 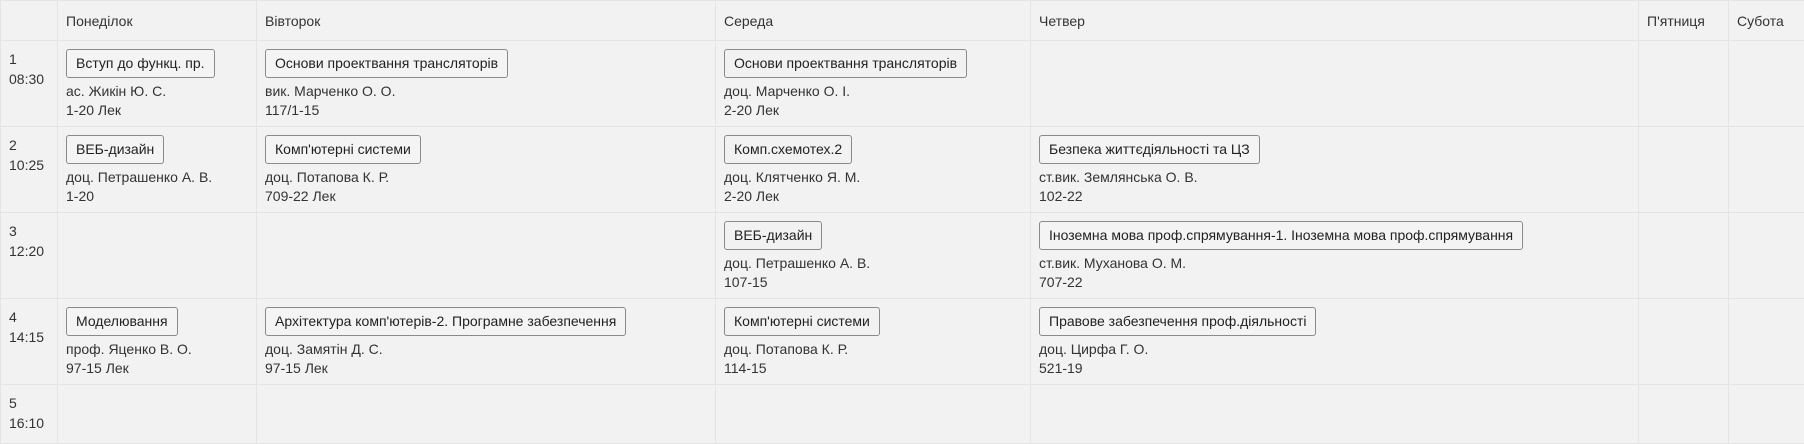 What do you see at coordinates (1766, 21) in the screenshot?
I see `day-header-saturday: Субота` at bounding box center [1766, 21].